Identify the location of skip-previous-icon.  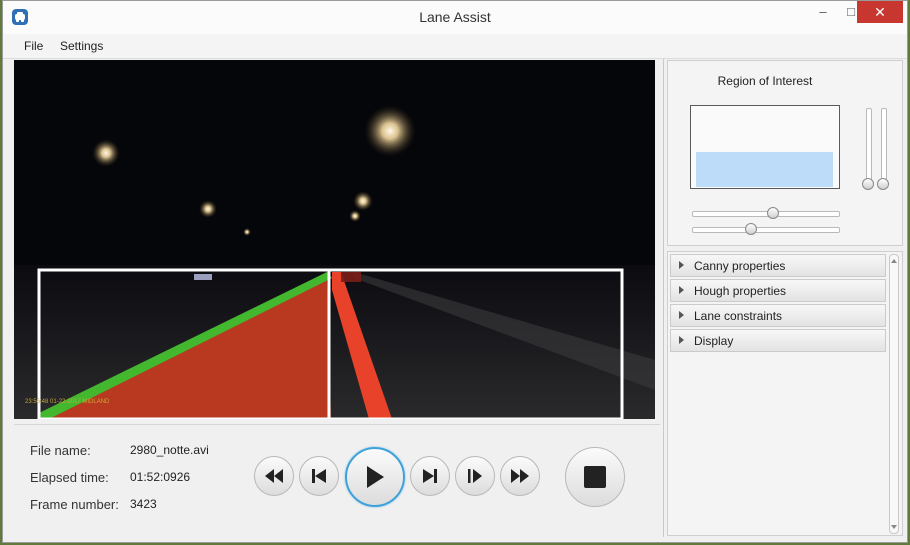
(319, 476).